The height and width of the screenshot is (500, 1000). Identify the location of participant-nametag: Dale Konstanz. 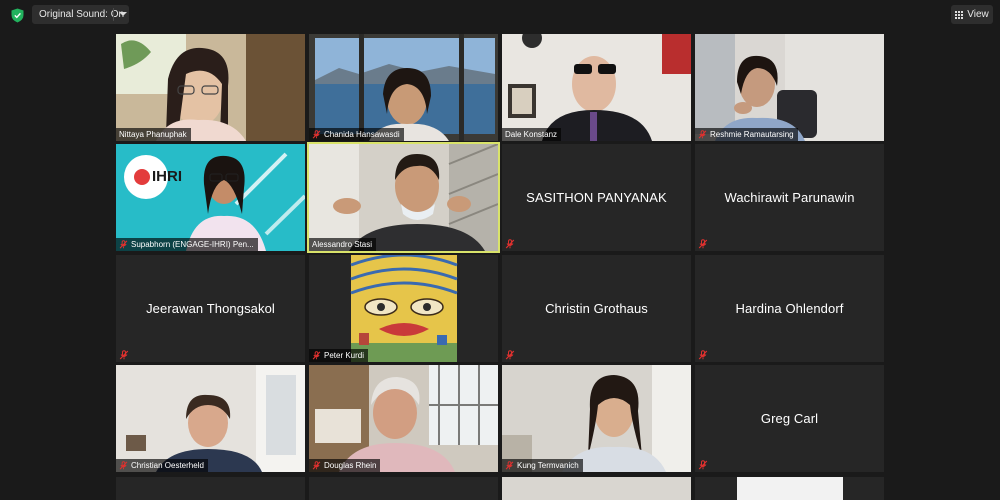
(532, 134).